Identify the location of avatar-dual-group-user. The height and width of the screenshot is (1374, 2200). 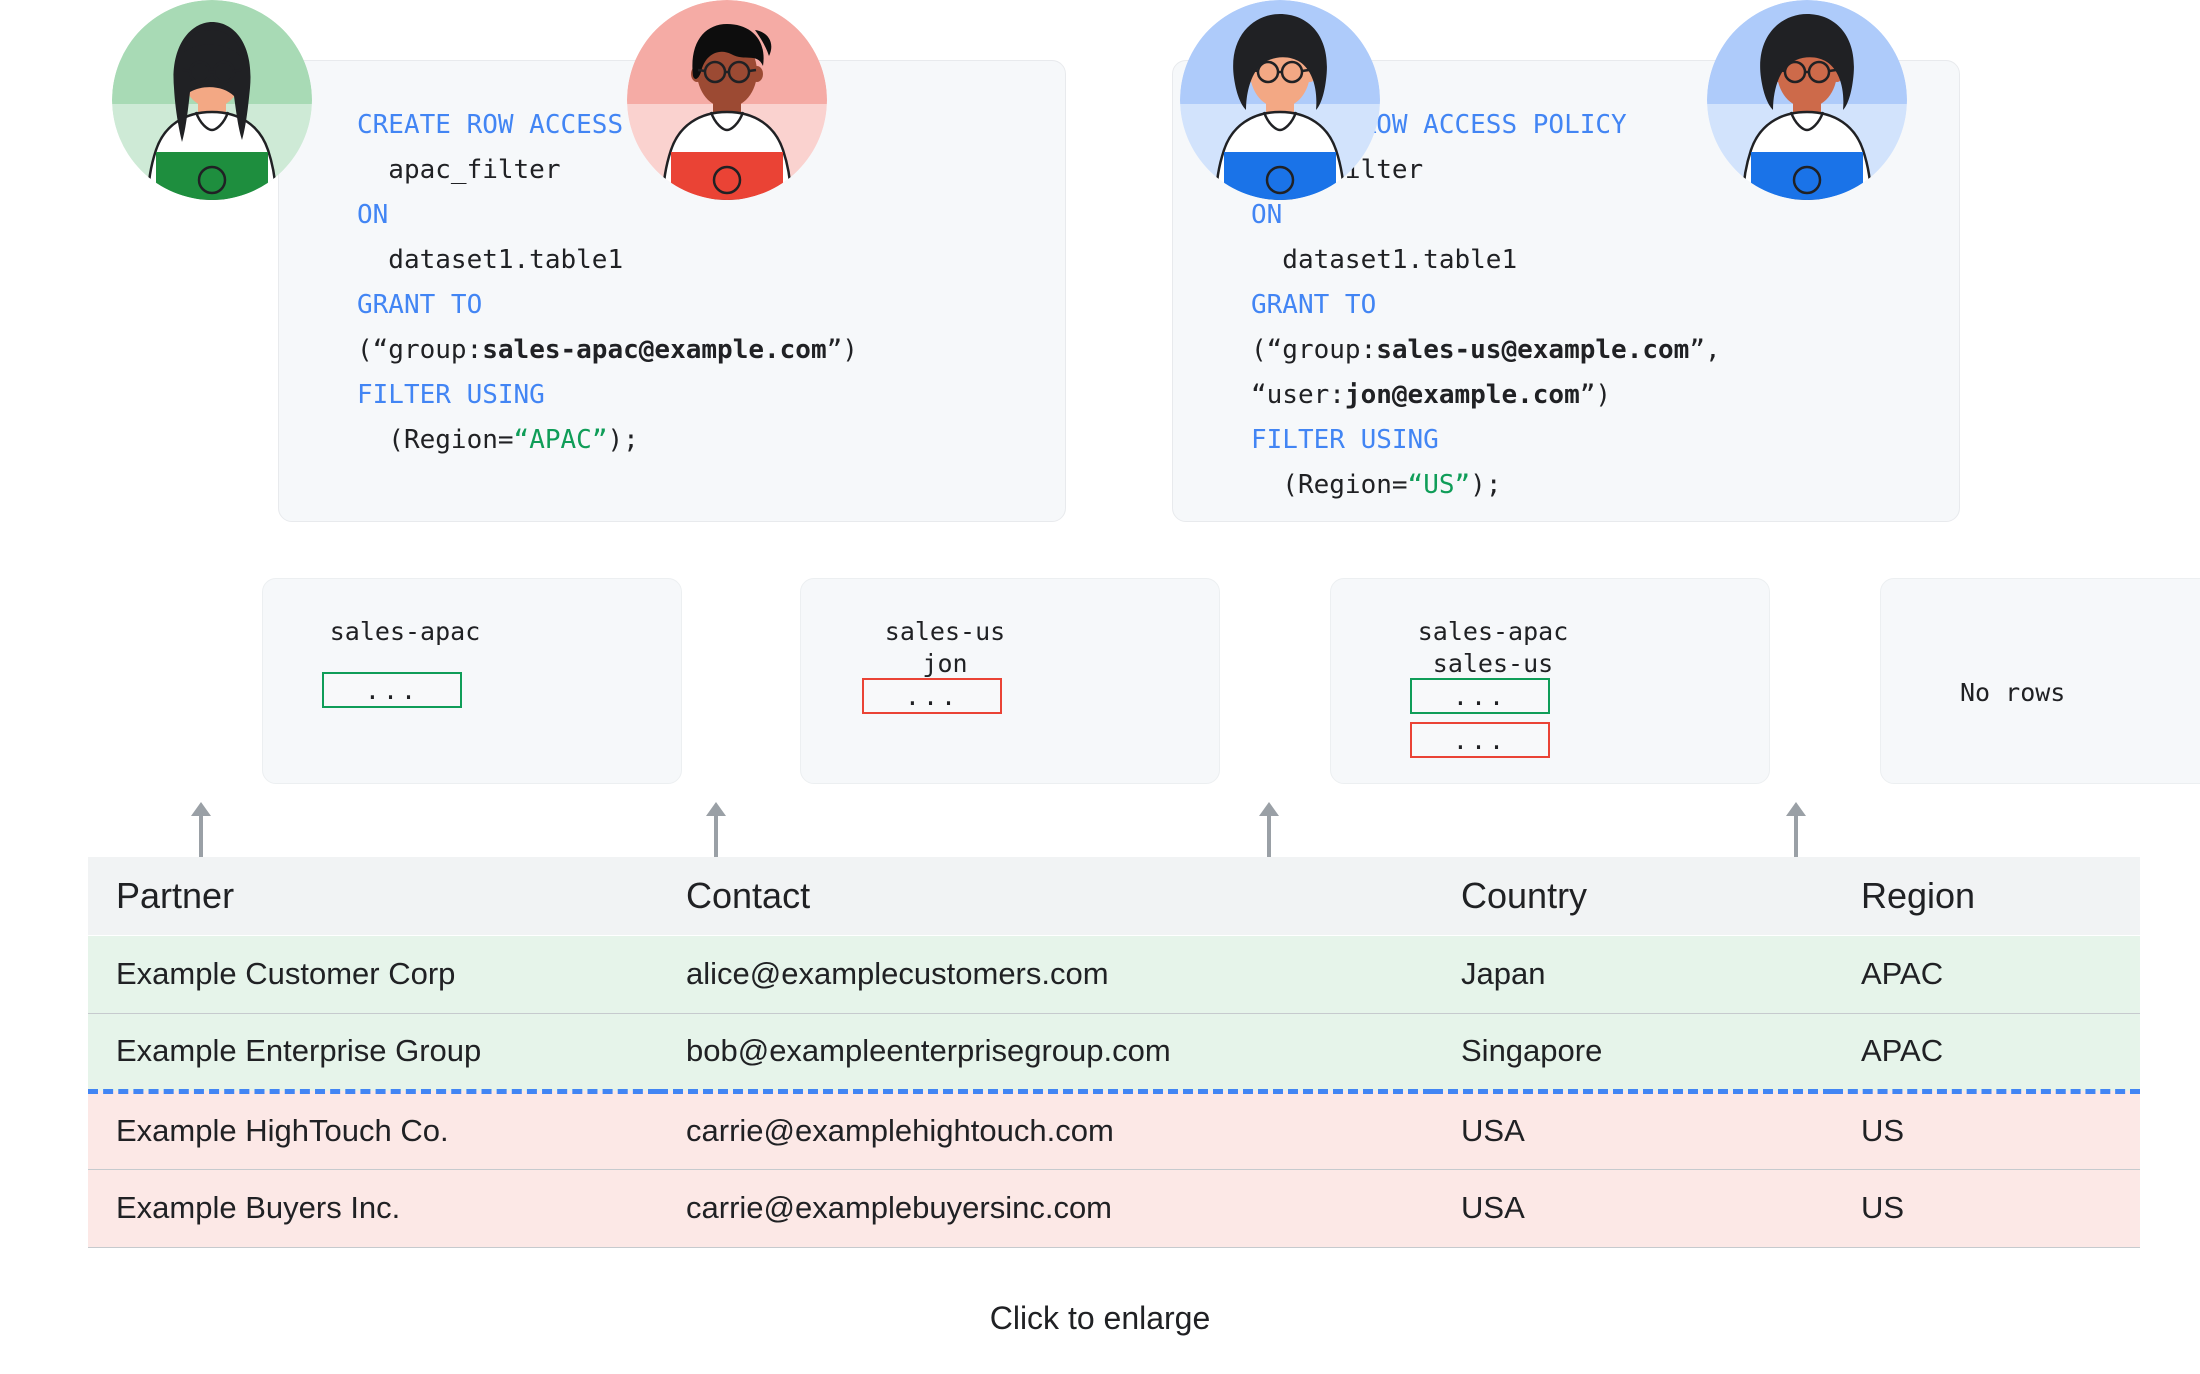
(1280, 100).